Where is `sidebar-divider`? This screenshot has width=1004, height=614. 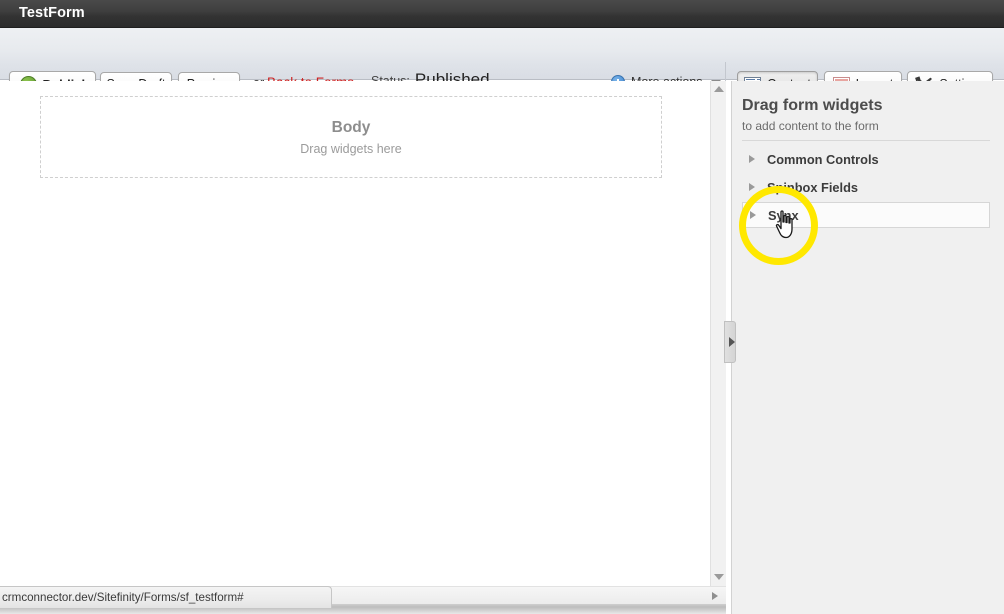
sidebar-divider is located at coordinates (866, 140).